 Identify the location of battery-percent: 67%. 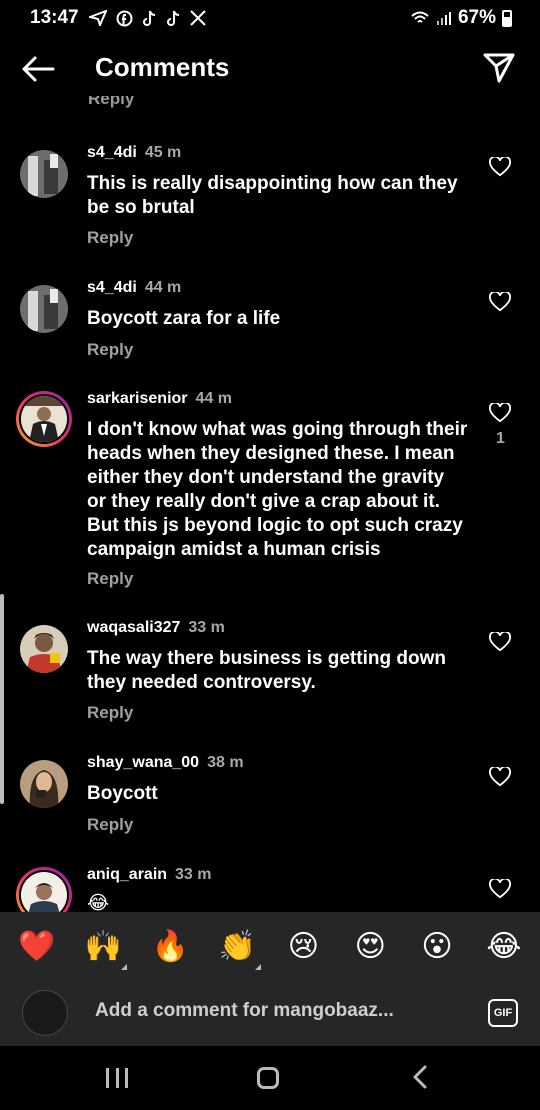
(476, 17).